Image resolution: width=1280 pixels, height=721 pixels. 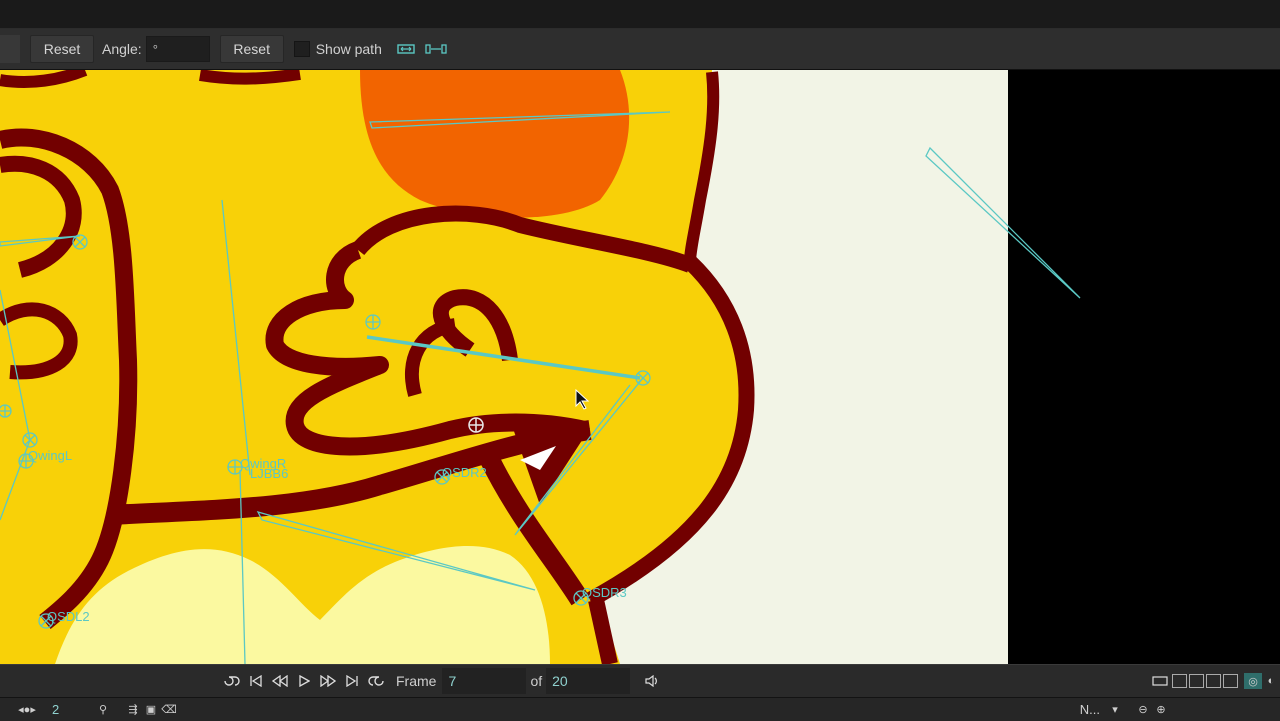 What do you see at coordinates (256, 681) in the screenshot?
I see `first-frame-icon` at bounding box center [256, 681].